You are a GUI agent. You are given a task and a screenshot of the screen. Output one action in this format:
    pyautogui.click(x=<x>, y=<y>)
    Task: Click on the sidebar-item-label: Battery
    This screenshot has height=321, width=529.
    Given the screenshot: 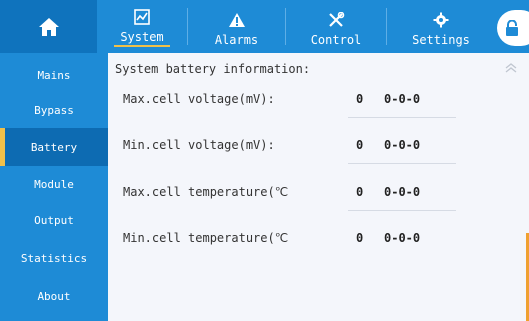 What is the action you would take?
    pyautogui.click(x=54, y=147)
    